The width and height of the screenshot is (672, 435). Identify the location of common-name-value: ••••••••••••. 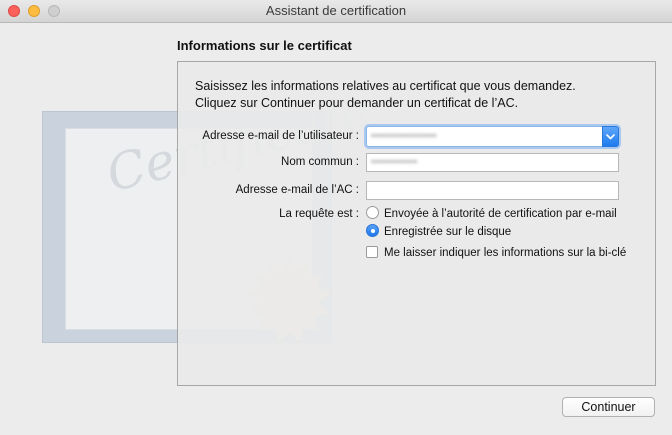
(394, 162).